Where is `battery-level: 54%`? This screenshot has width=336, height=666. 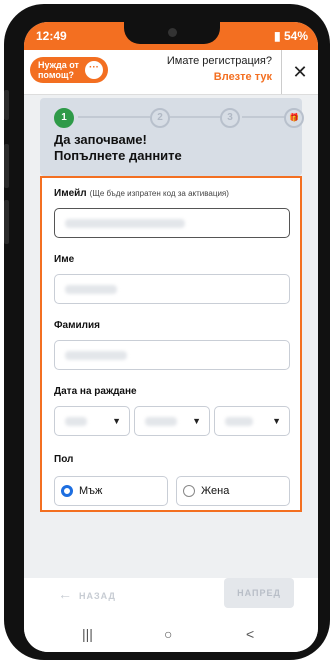
battery-level: 54% is located at coordinates (295, 36).